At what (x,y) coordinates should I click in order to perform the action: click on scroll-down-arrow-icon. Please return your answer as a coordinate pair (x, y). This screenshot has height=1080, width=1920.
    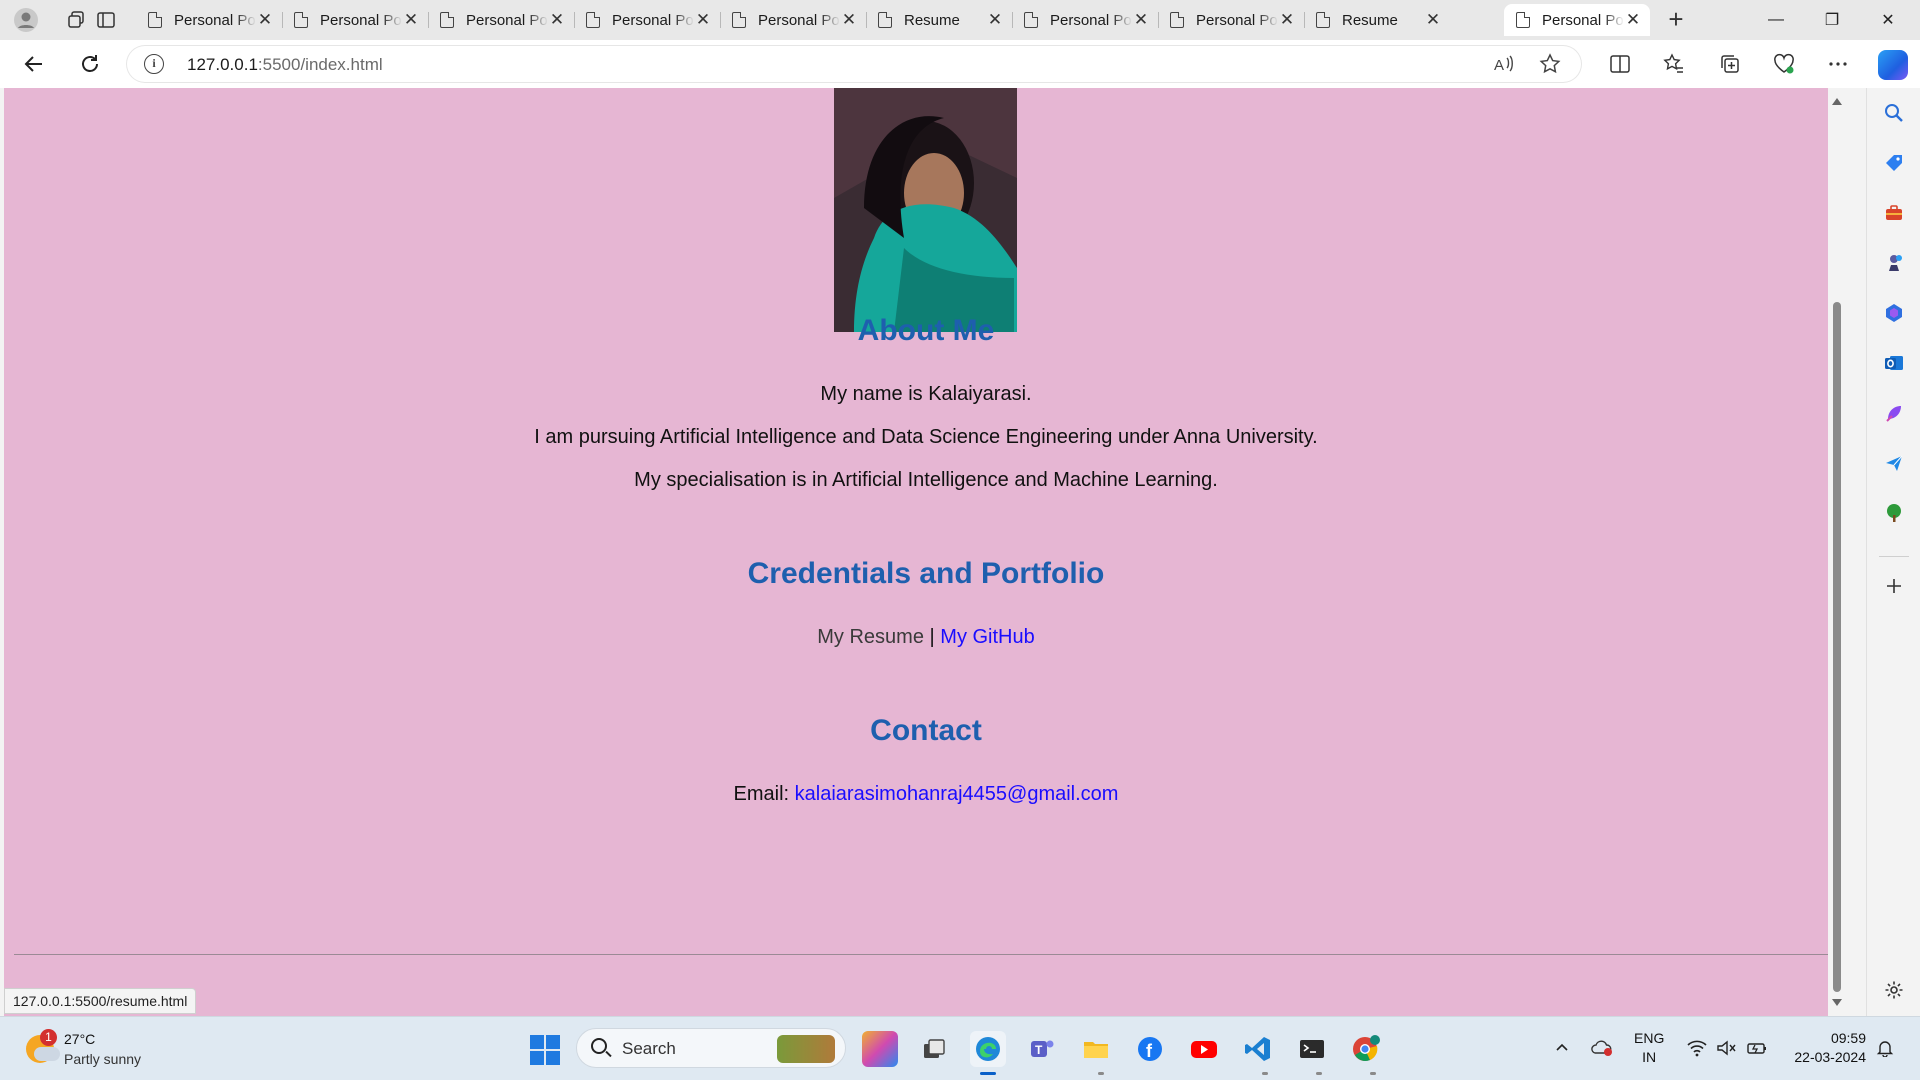
    Looking at the image, I should click on (1837, 1002).